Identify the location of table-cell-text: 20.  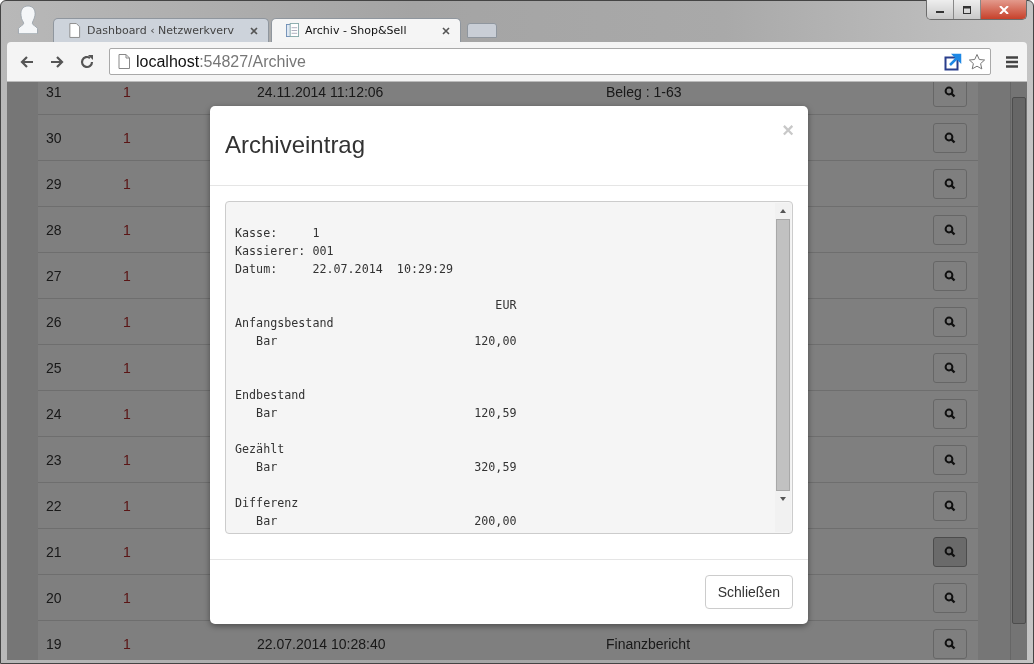
(54, 597).